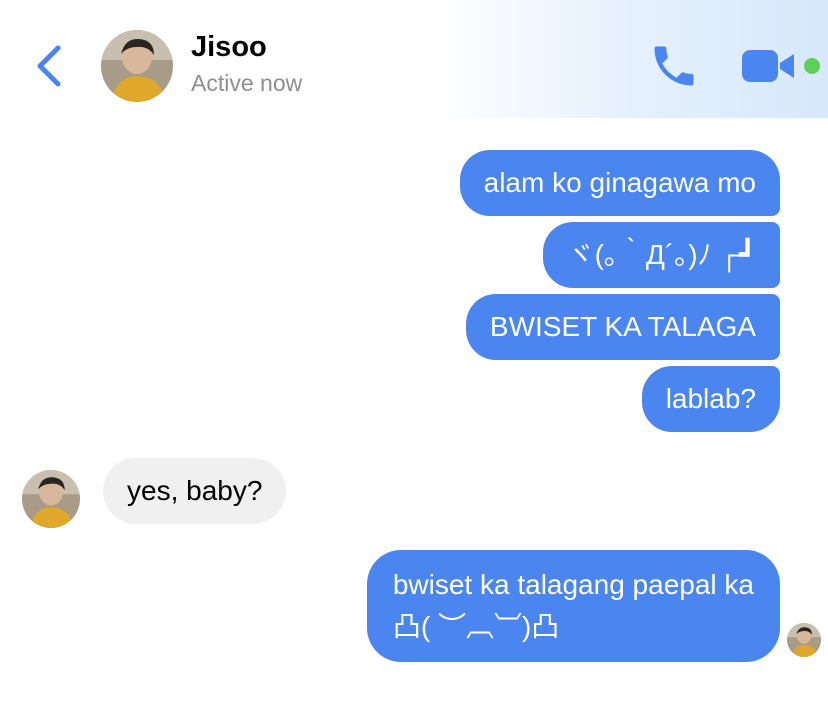 The width and height of the screenshot is (828, 725). Describe the element at coordinates (195, 491) in the screenshot. I see `incoming-message: yes, baby?` at that location.